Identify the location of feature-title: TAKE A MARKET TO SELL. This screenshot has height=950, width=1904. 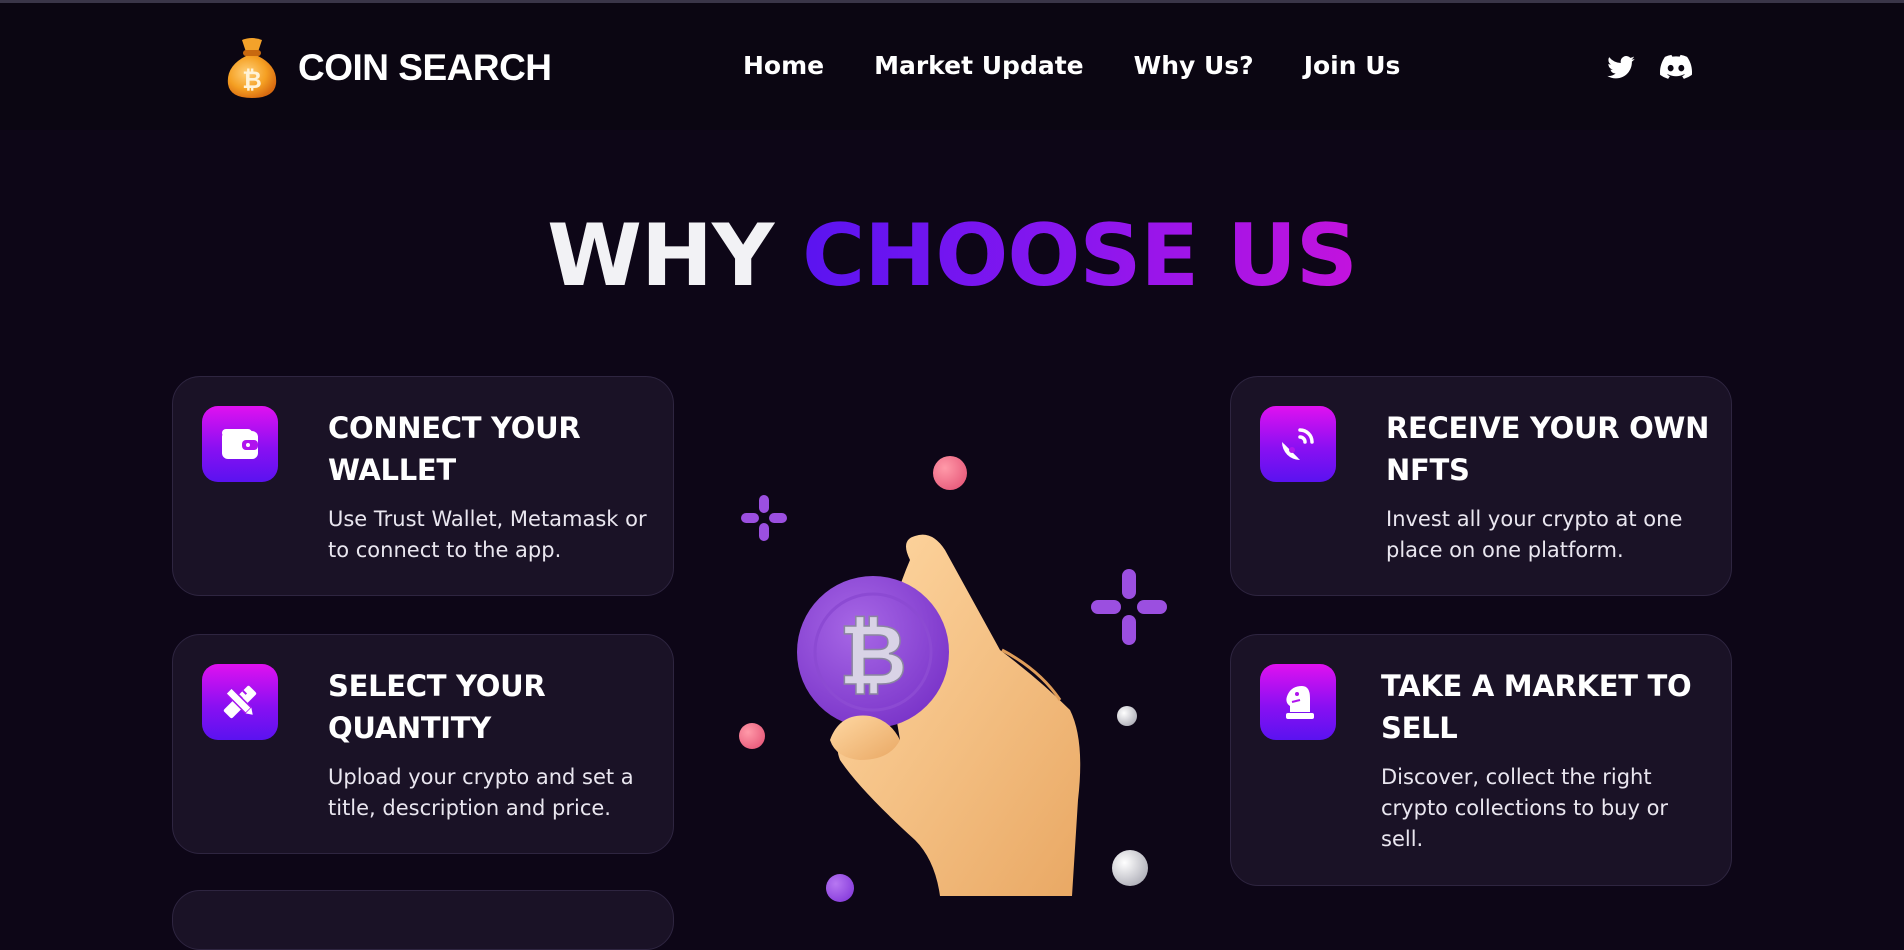
(1536, 707).